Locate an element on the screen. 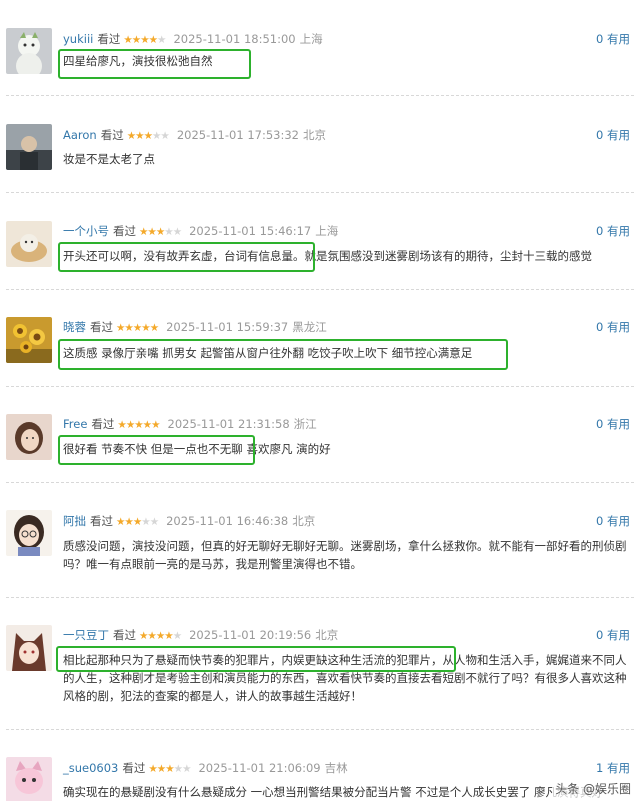 The width and height of the screenshot is (640, 801). comment-location: 上海 is located at coordinates (311, 39).